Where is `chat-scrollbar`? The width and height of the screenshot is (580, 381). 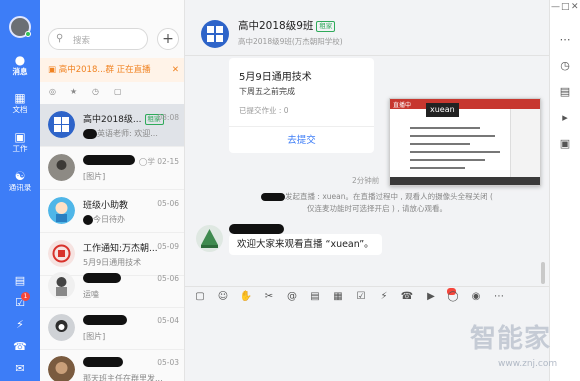 chat-scrollbar is located at coordinates (543, 273).